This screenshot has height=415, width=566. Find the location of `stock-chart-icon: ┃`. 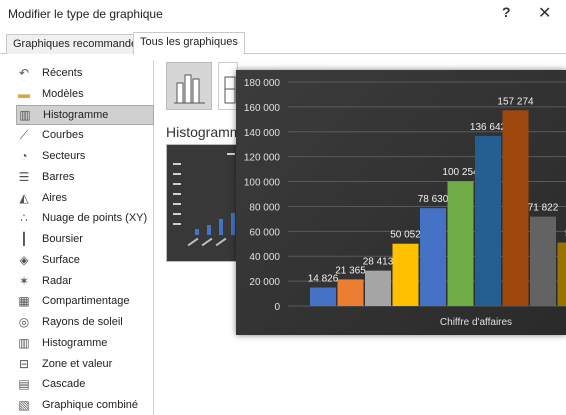

stock-chart-icon: ┃ is located at coordinates (24, 239).